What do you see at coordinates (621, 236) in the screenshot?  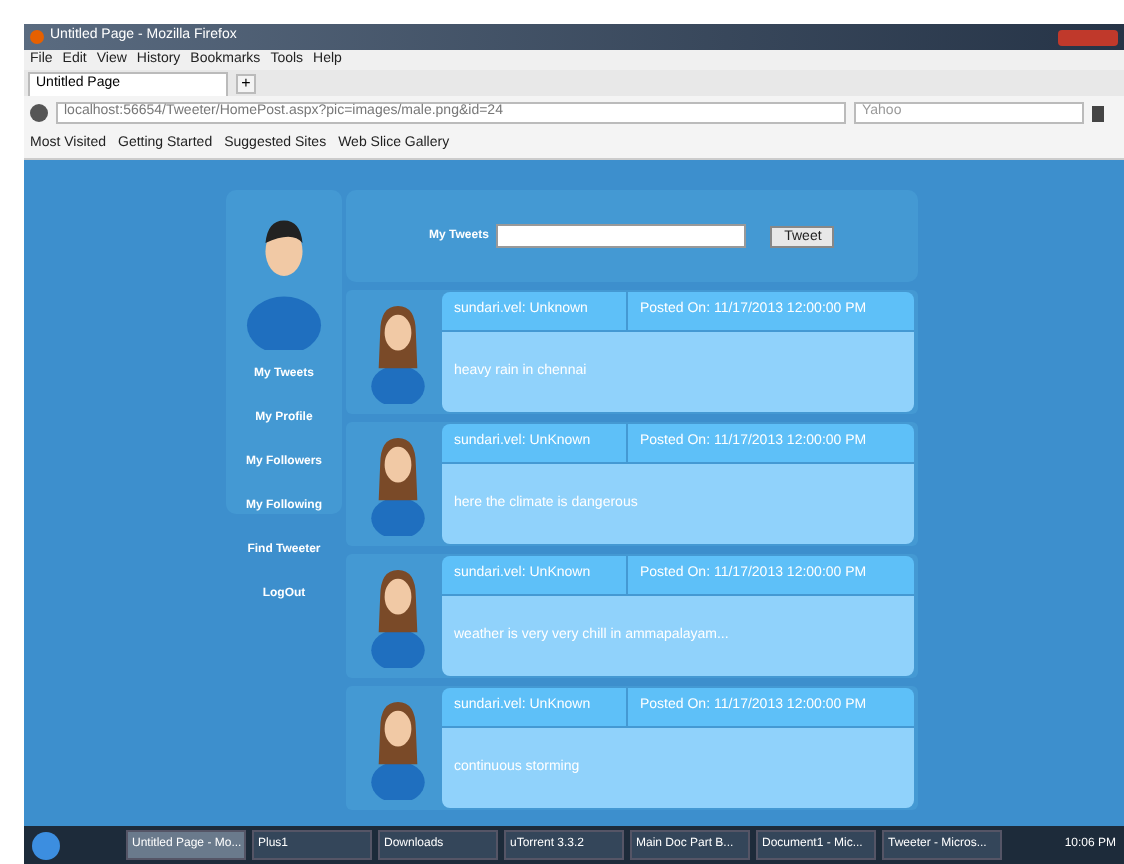 I see `tweet-input` at bounding box center [621, 236].